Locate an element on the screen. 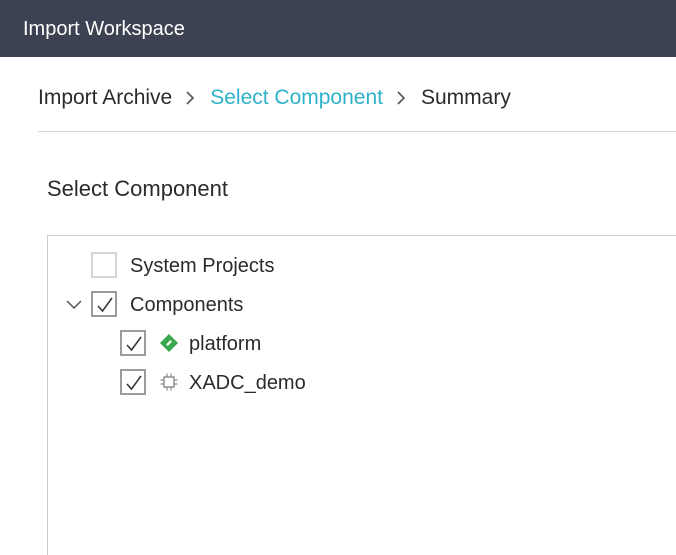 The height and width of the screenshot is (555, 676). platform-icon is located at coordinates (169, 343).